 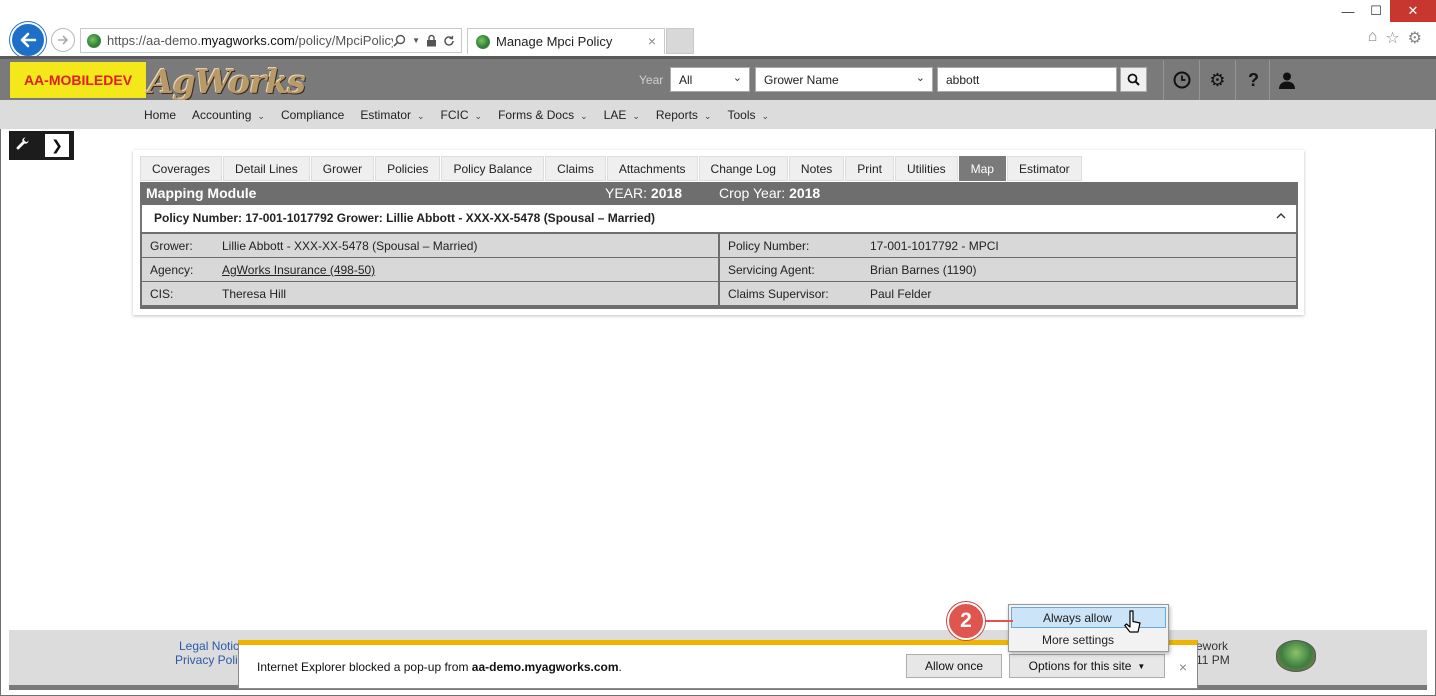 What do you see at coordinates (416, 40) in the screenshot?
I see `dropdown-arrow-icon: ▼` at bounding box center [416, 40].